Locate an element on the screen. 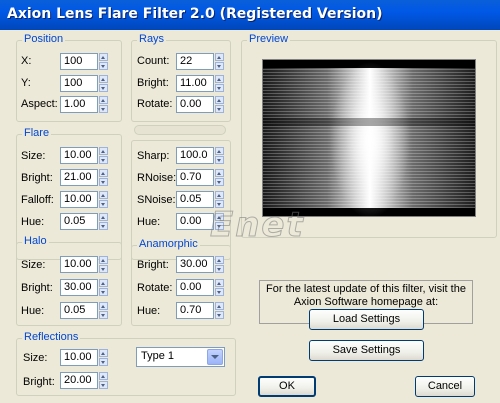 The image size is (500, 403). halo-bright-input: 30.00 is located at coordinates (79, 287).